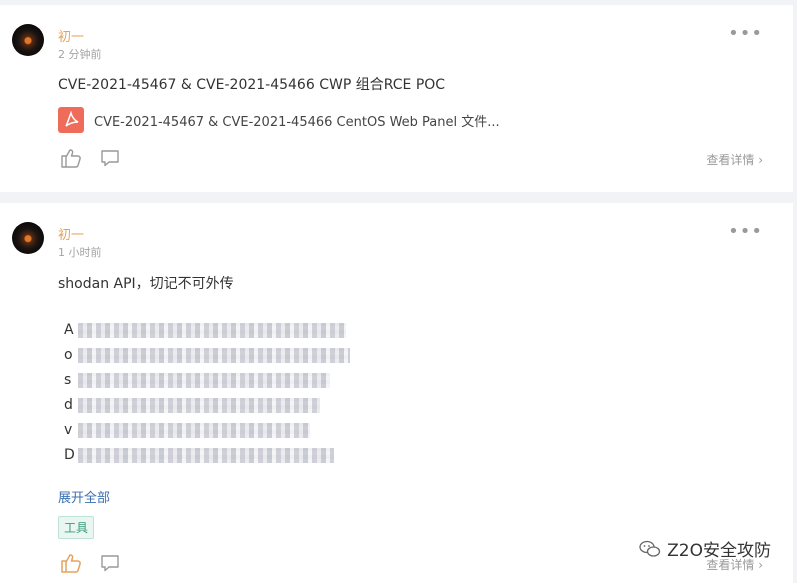  I want to click on redacted-line-start: s, so click(68, 380).